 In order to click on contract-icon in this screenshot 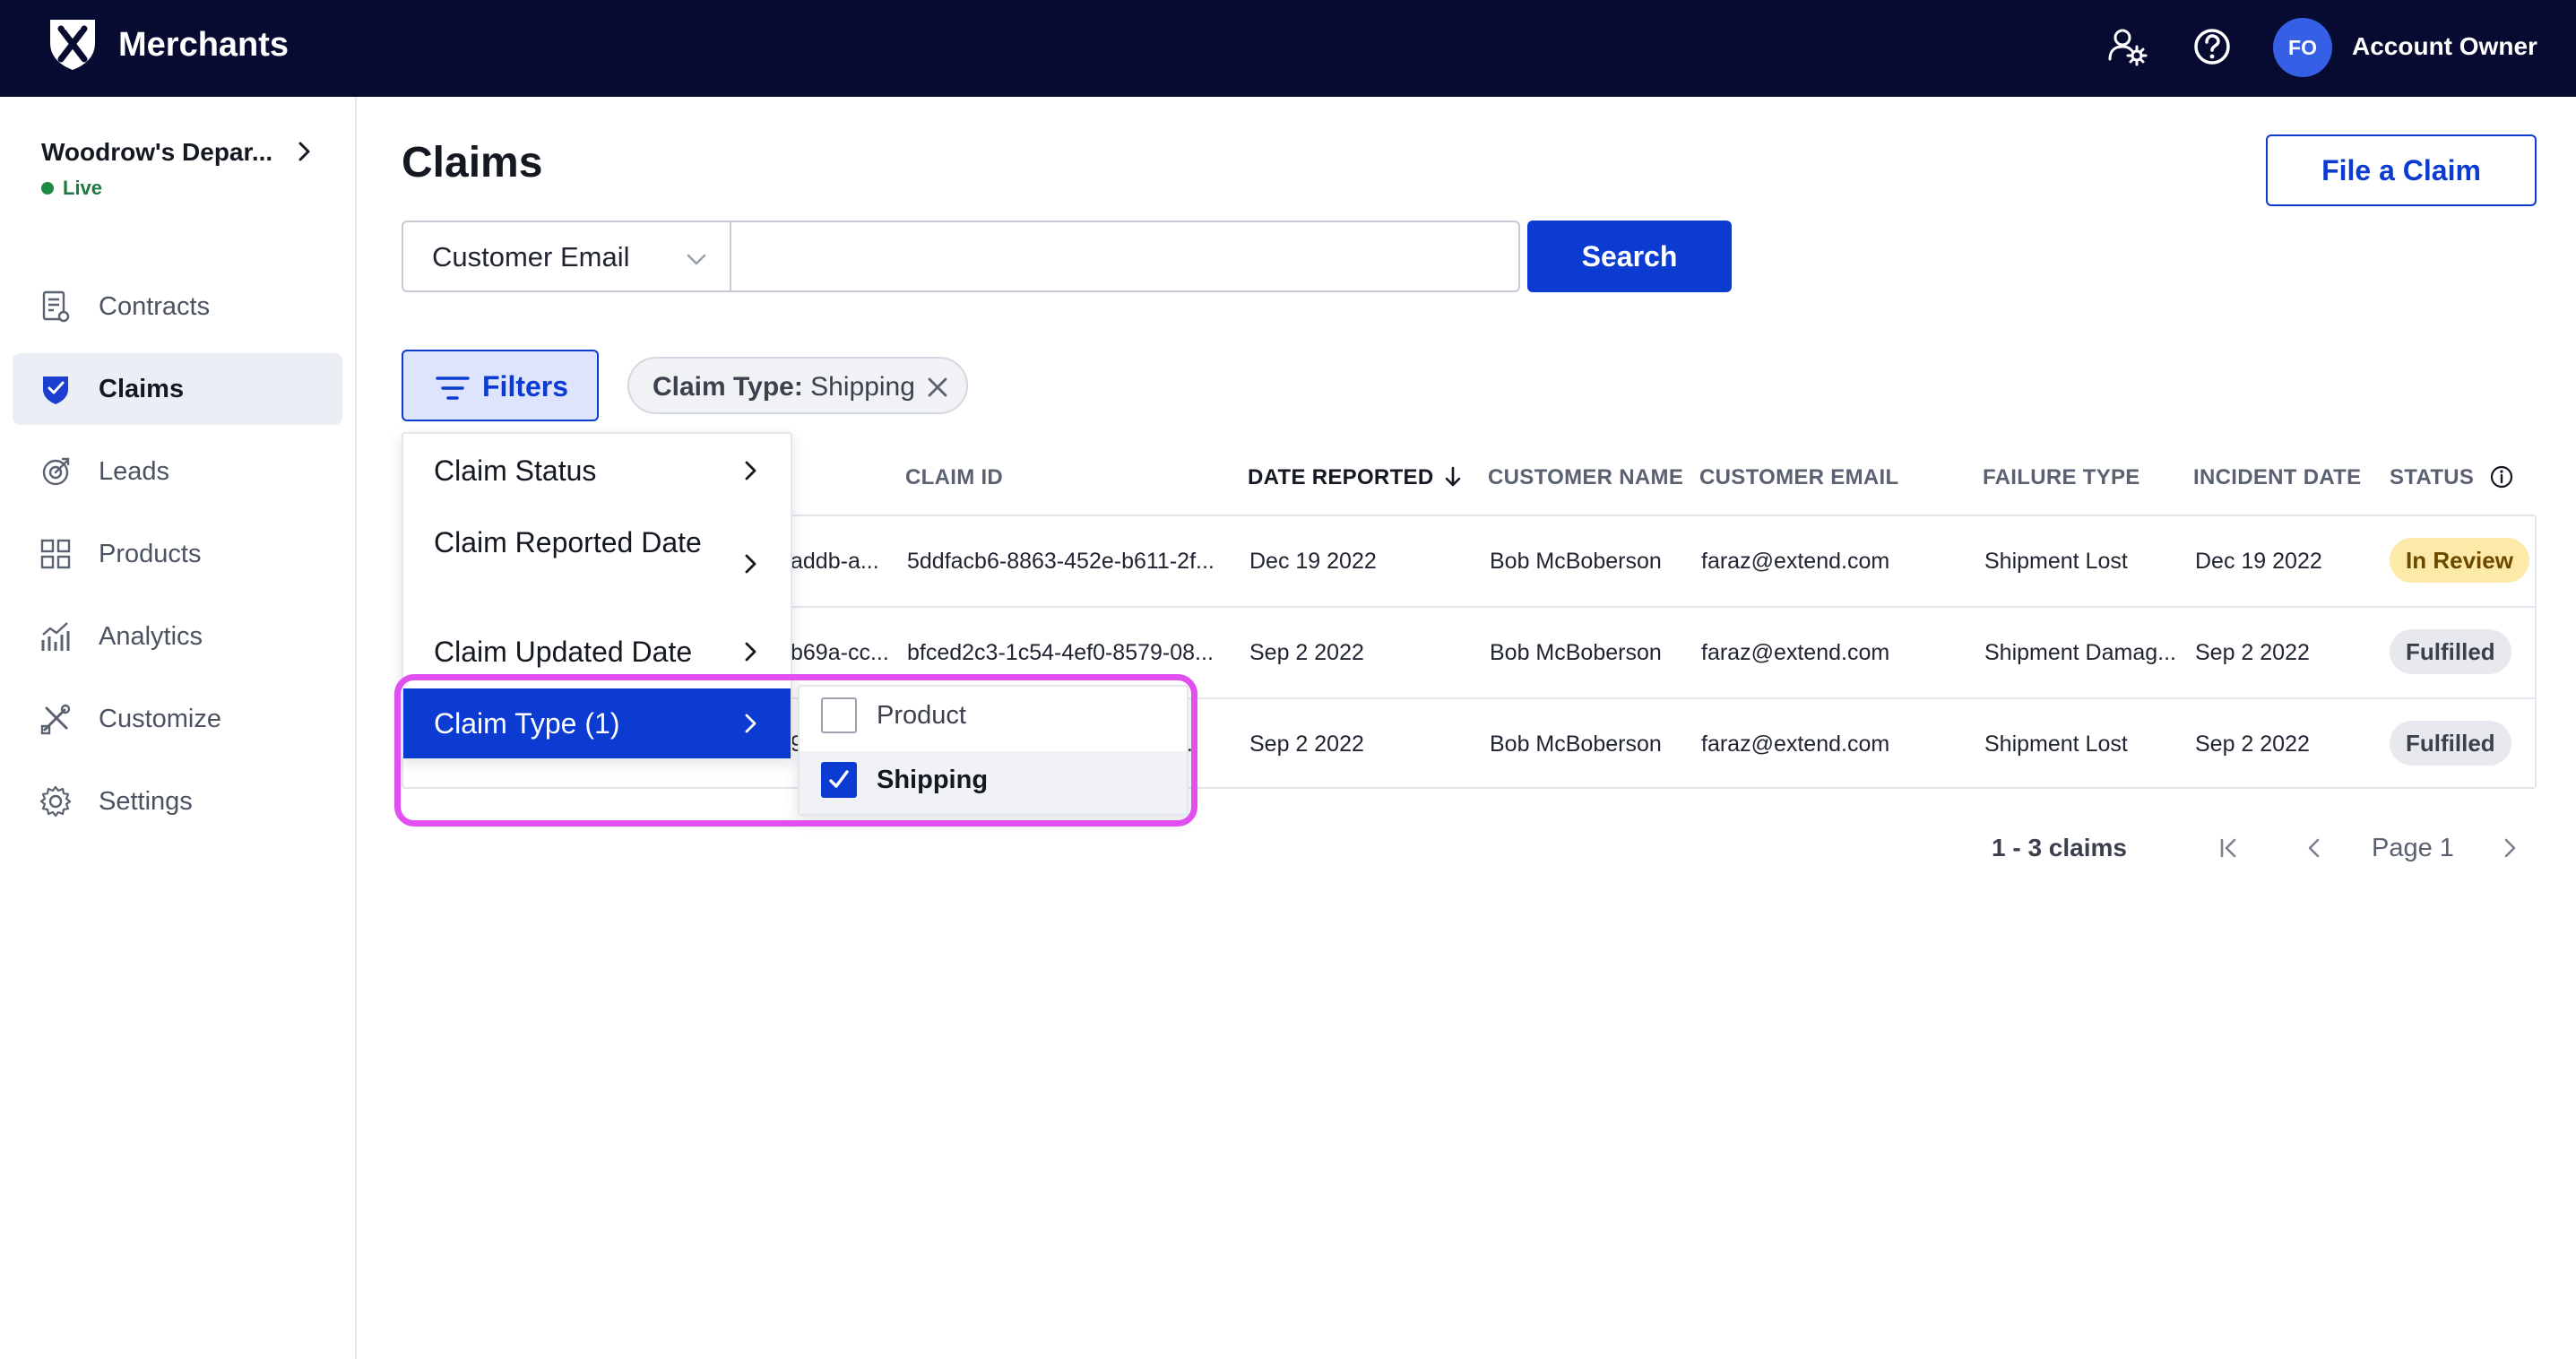, I will do `click(56, 306)`.